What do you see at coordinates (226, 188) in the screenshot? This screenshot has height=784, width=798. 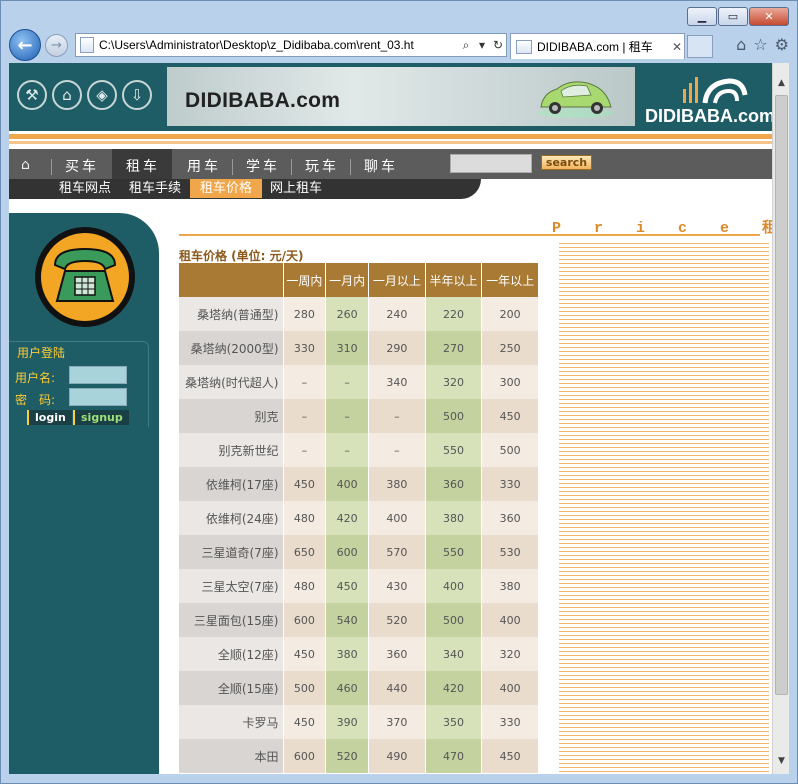 I see `subnav-item-price: 租车价格` at bounding box center [226, 188].